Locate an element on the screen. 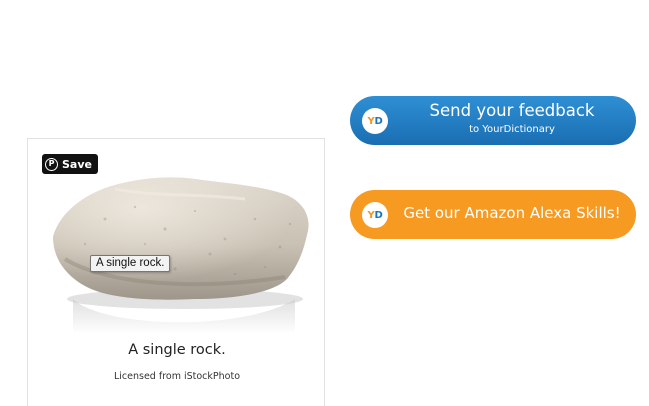 The height and width of the screenshot is (406, 649). pinterest-icon: P is located at coordinates (51, 164).